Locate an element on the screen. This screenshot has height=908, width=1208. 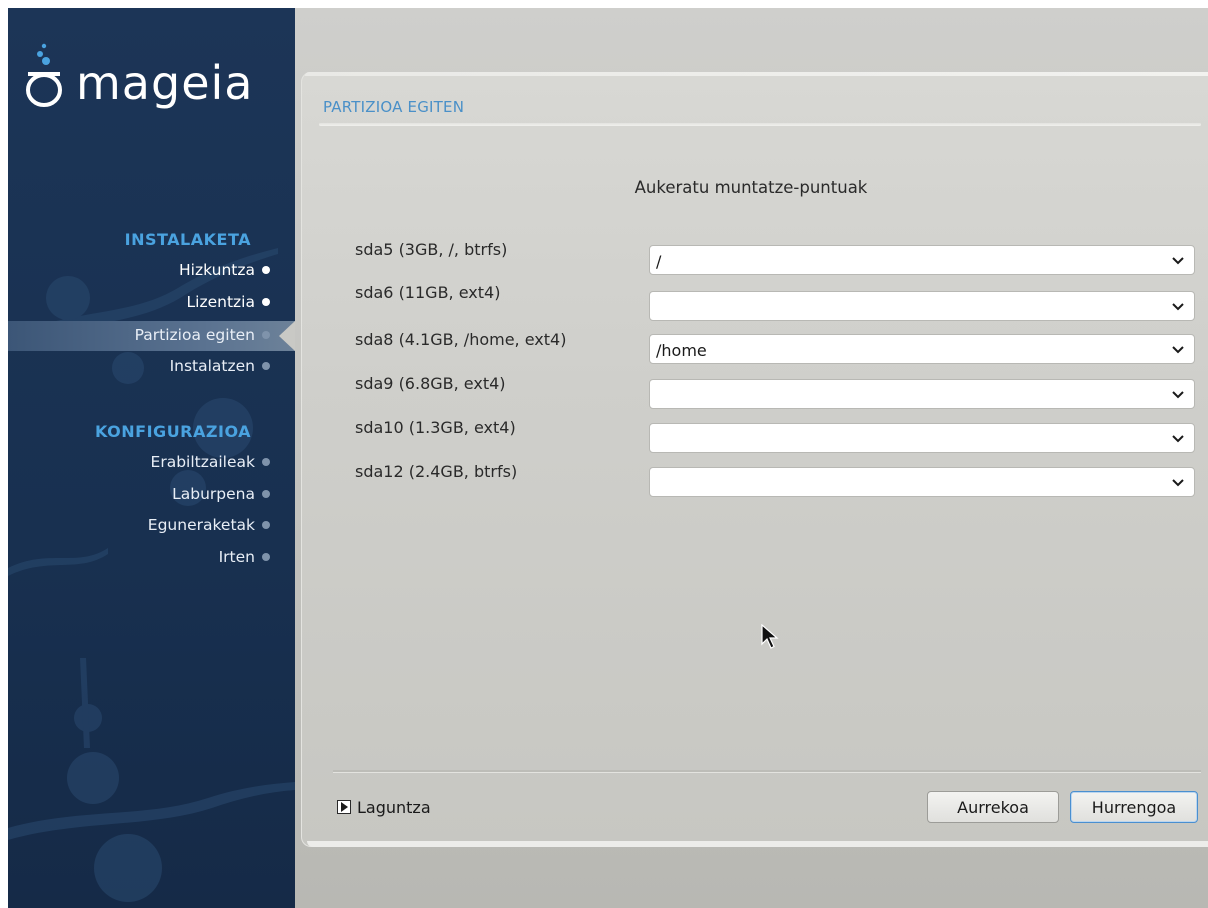
mountpoint-value: / is located at coordinates (658, 261).